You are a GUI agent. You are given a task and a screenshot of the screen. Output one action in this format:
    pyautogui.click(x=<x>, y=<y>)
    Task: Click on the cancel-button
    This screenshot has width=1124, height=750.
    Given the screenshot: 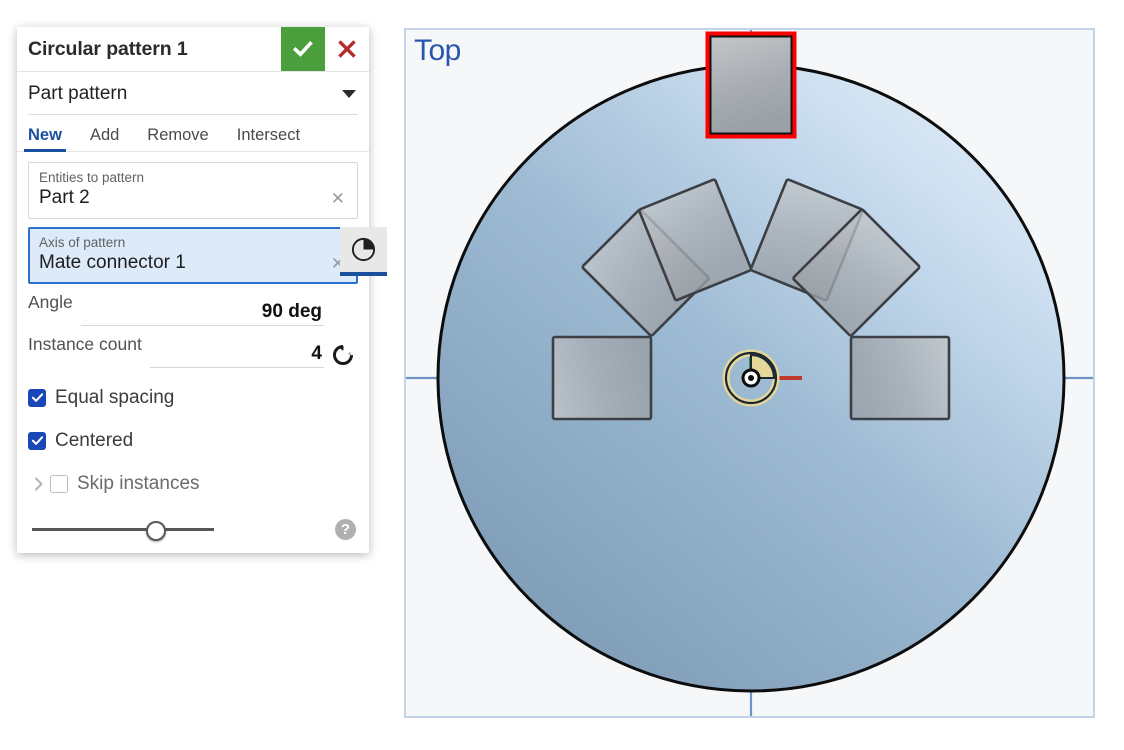 What is the action you would take?
    pyautogui.click(x=347, y=49)
    